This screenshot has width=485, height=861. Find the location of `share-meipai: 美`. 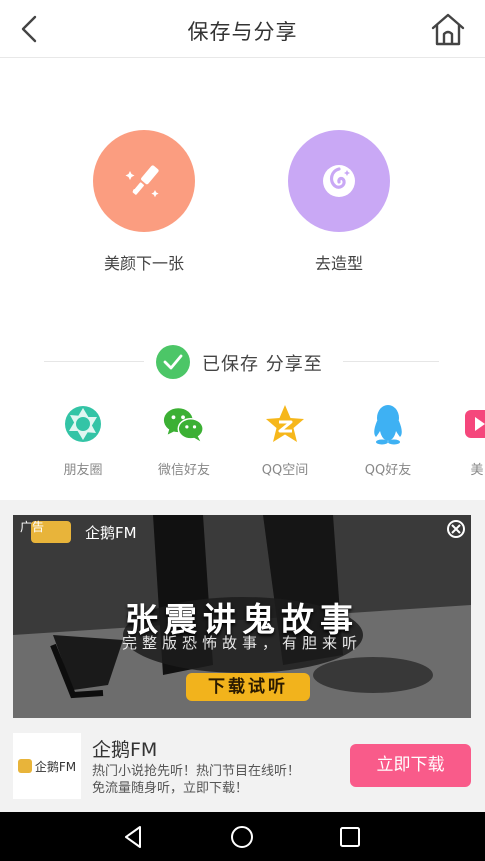

share-meipai: 美 is located at coordinates (461, 440).